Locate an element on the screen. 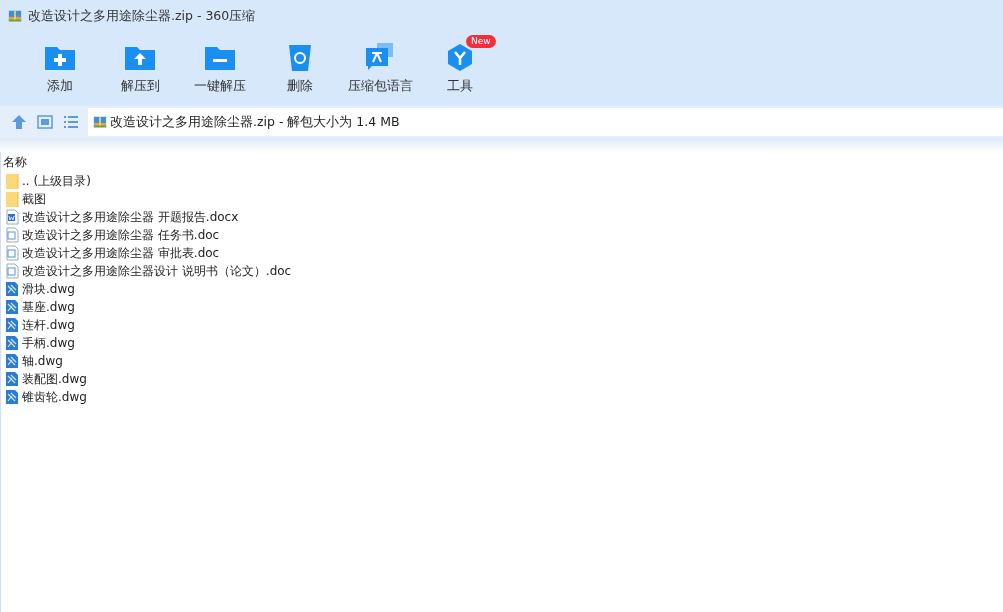 The width and height of the screenshot is (1003, 612). list-view-icon is located at coordinates (71, 122).